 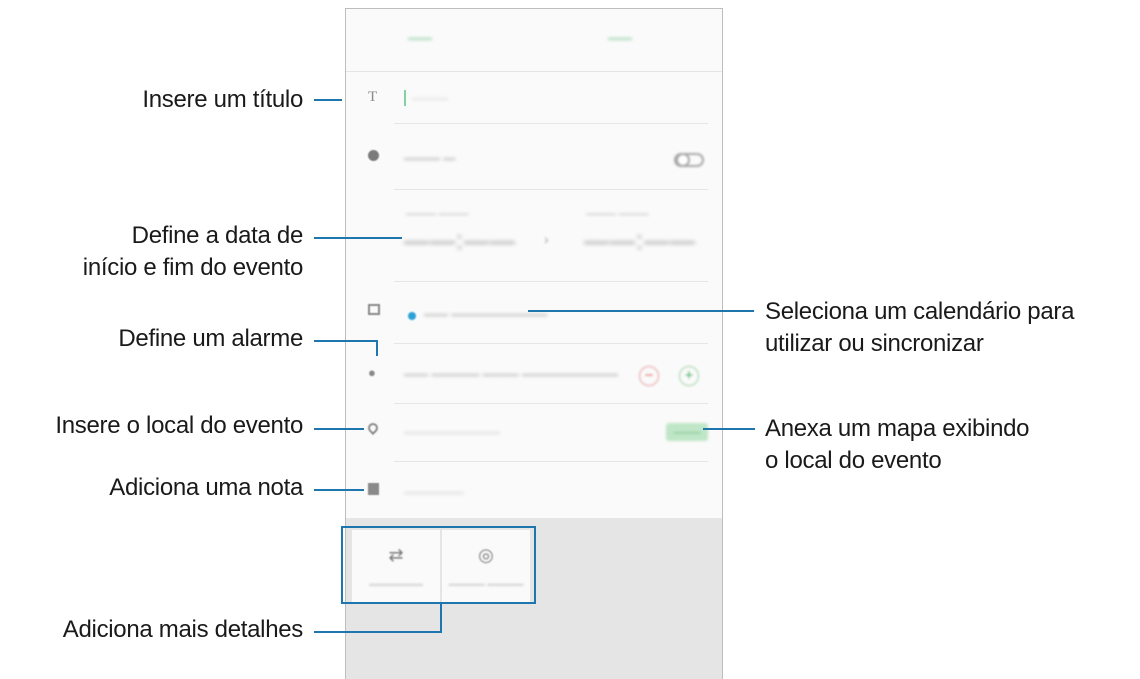 I want to click on calendar-color-dot, so click(x=412, y=316).